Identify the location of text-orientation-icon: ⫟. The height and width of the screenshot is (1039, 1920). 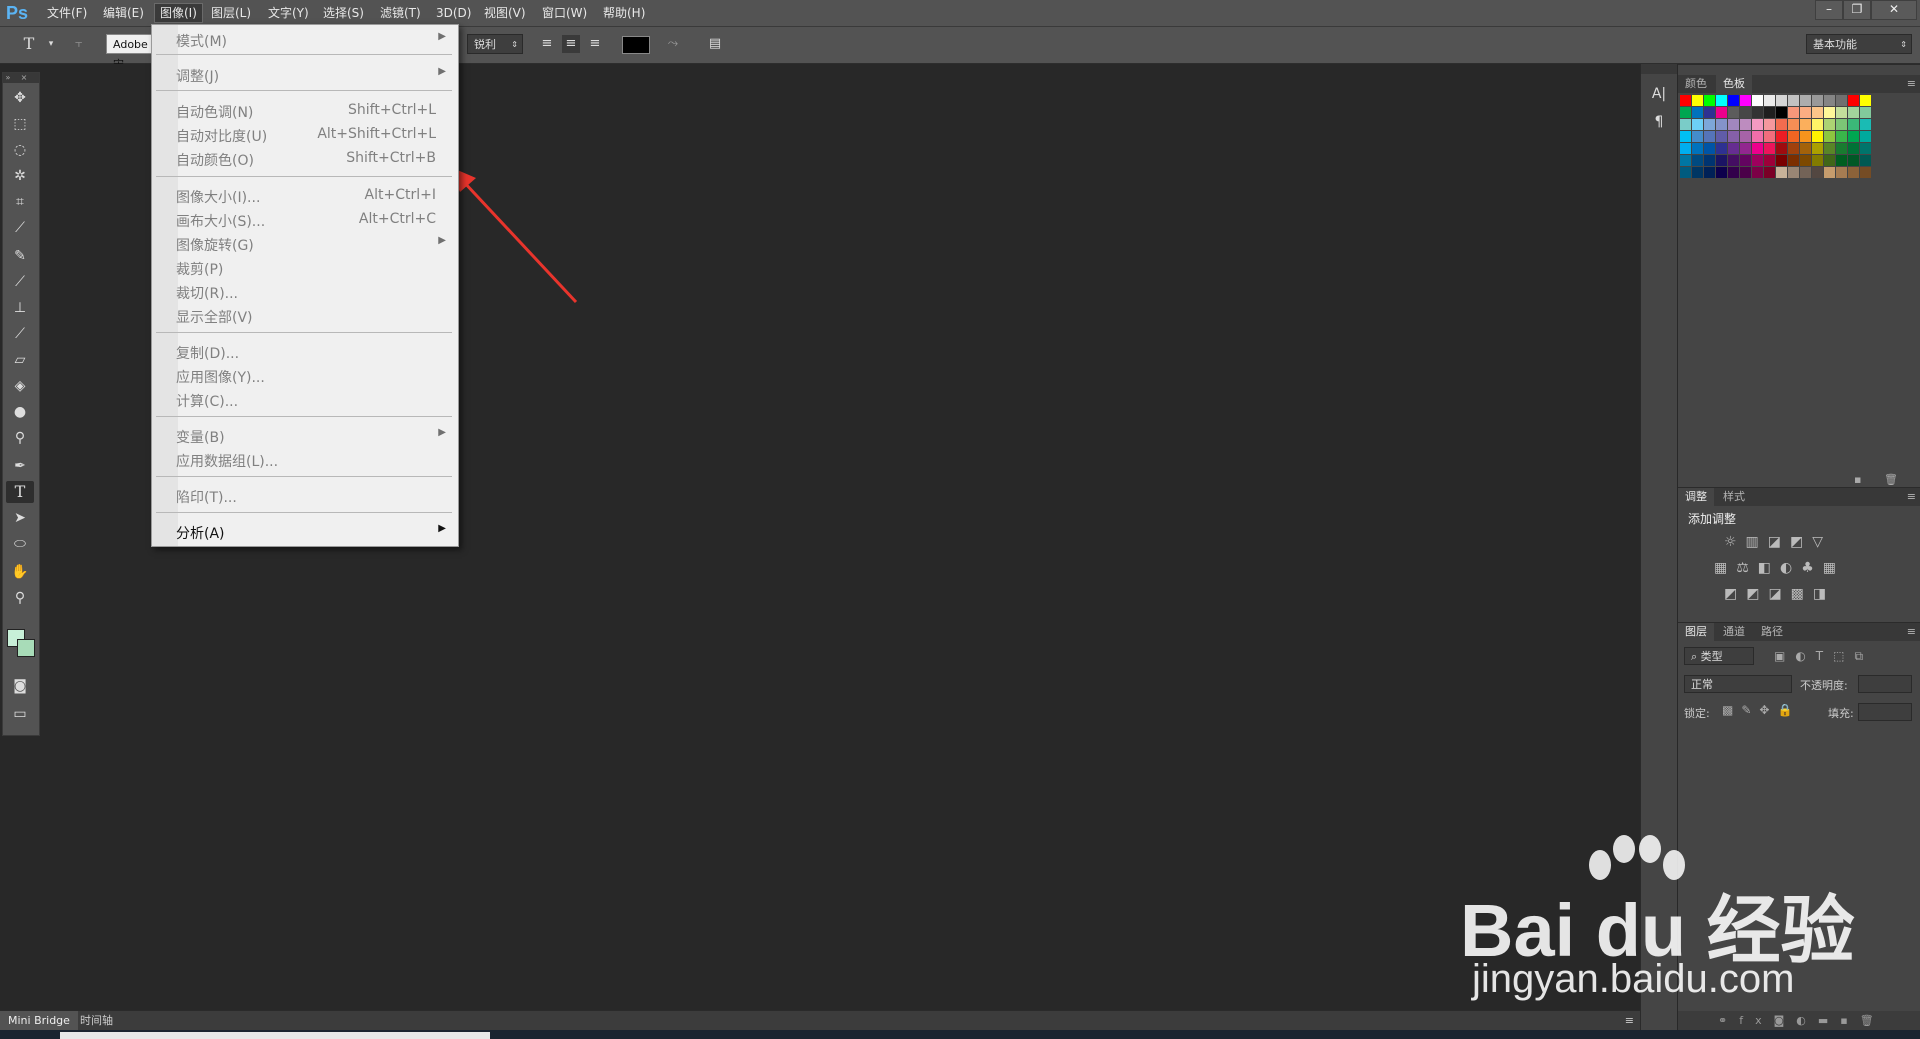
(79, 44).